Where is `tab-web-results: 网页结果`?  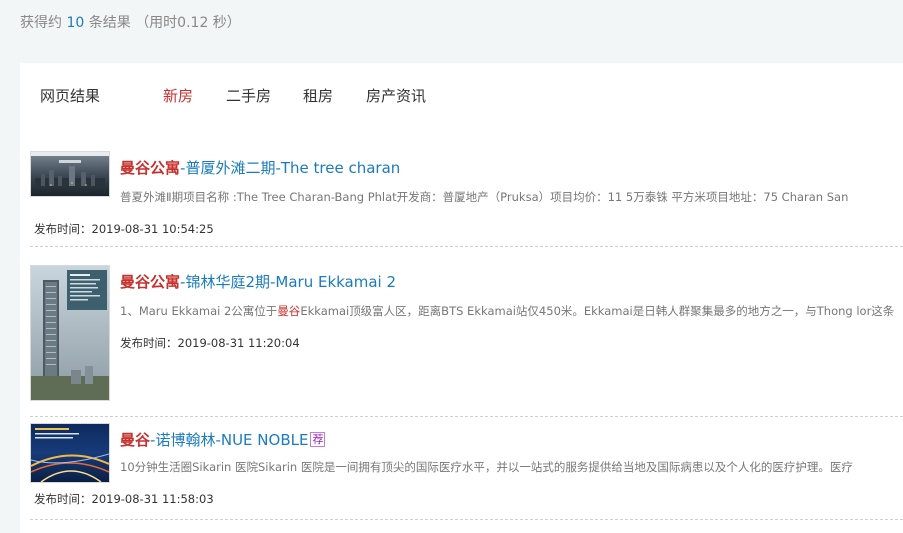 tab-web-results: 网页结果 is located at coordinates (70, 95).